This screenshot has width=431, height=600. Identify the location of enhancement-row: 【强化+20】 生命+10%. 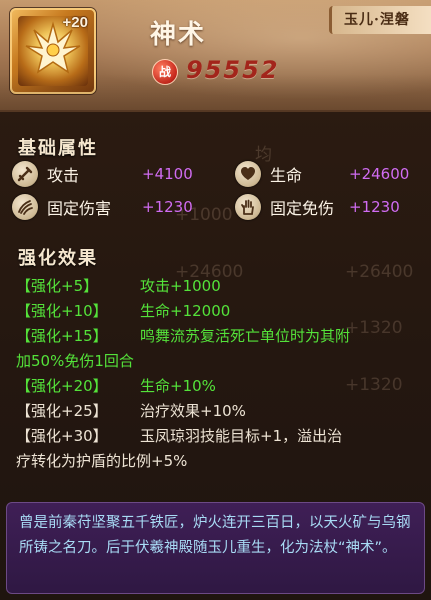
(216, 386).